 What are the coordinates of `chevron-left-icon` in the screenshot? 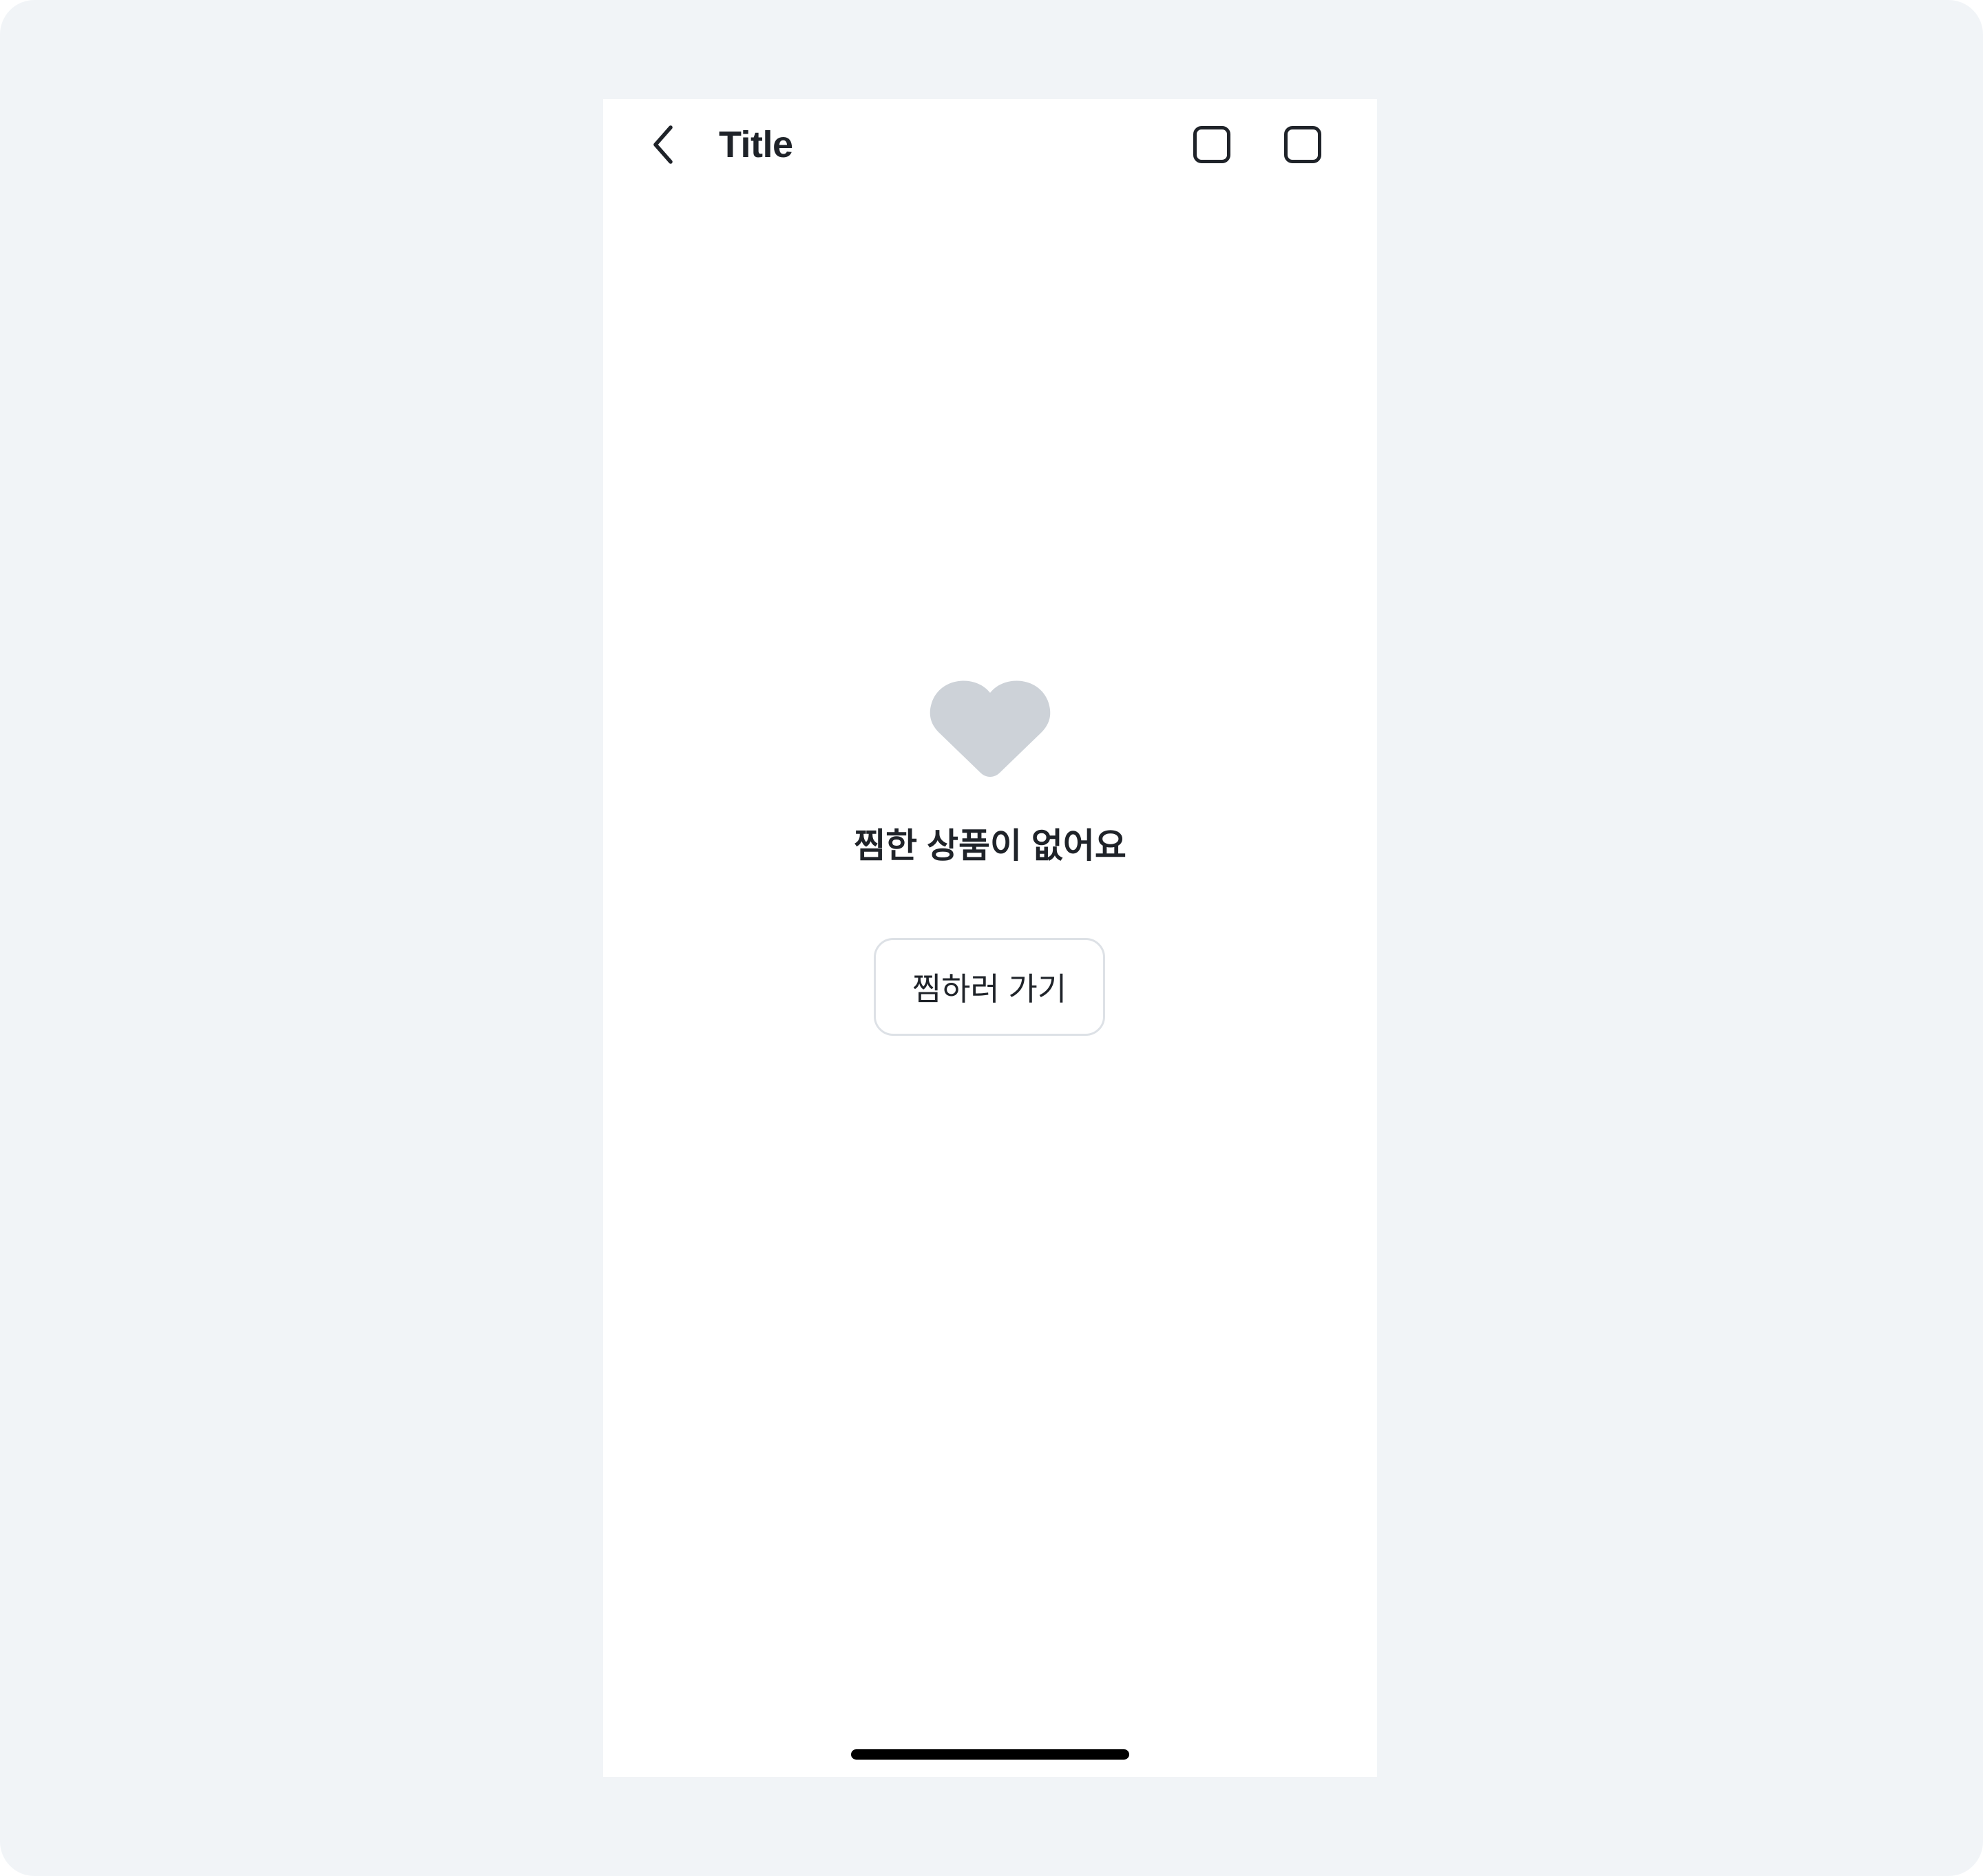 It's located at (663, 144).